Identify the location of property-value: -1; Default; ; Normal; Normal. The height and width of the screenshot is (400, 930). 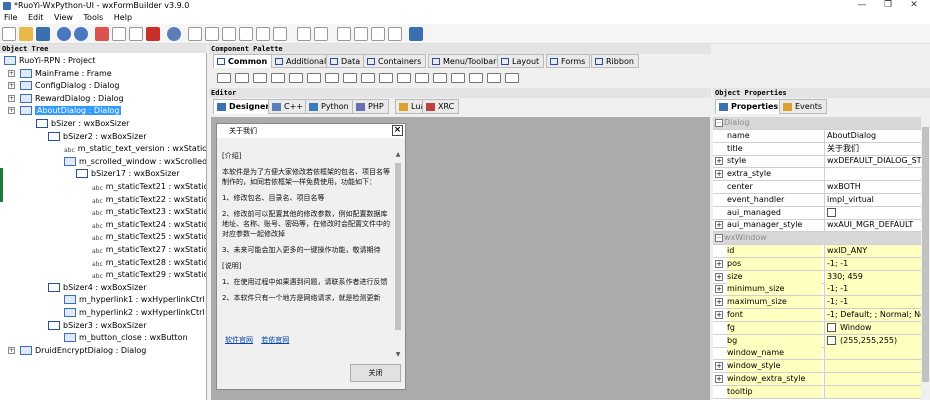
(872, 315).